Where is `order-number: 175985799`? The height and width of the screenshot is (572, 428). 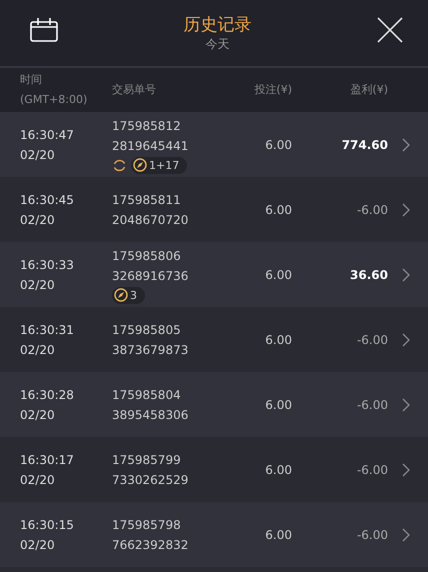 order-number: 175985799 is located at coordinates (147, 460).